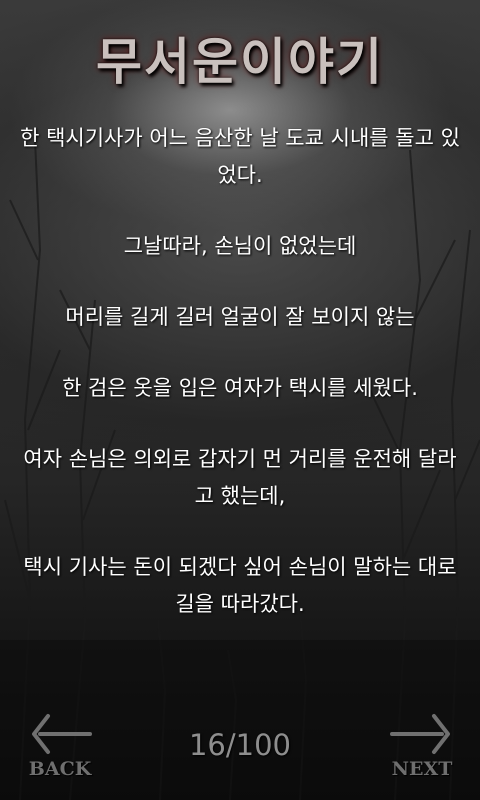 The image size is (480, 800). I want to click on bottom-navigation: BACK 16/100 NEXT, so click(240, 750).